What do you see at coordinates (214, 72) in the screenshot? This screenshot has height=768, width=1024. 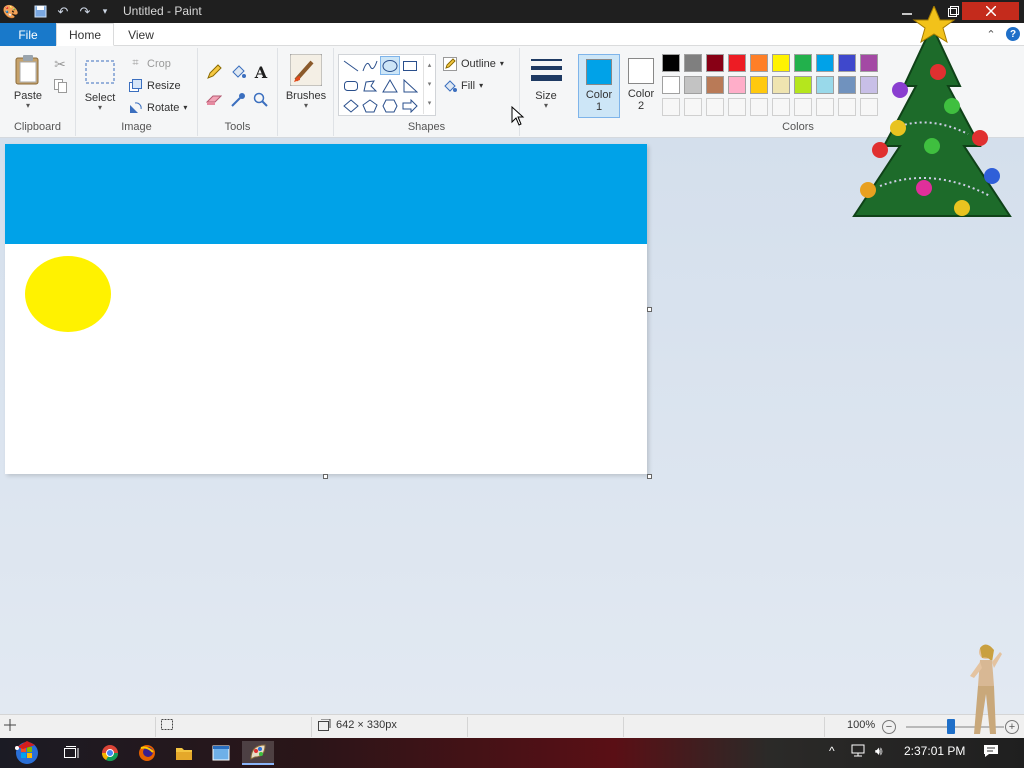 I see `pencil-icon` at bounding box center [214, 72].